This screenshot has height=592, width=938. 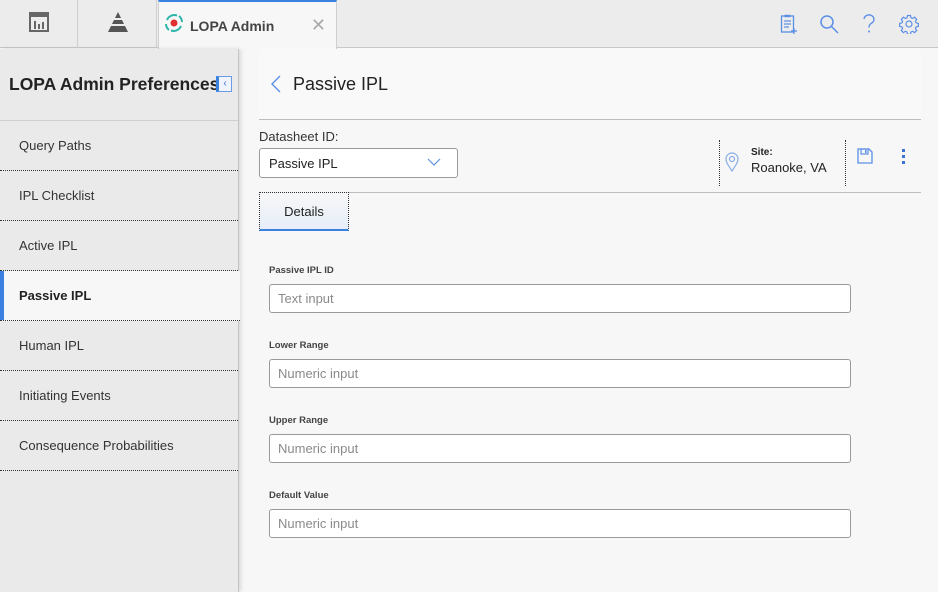 I want to click on tab-details: Details, so click(x=304, y=211).